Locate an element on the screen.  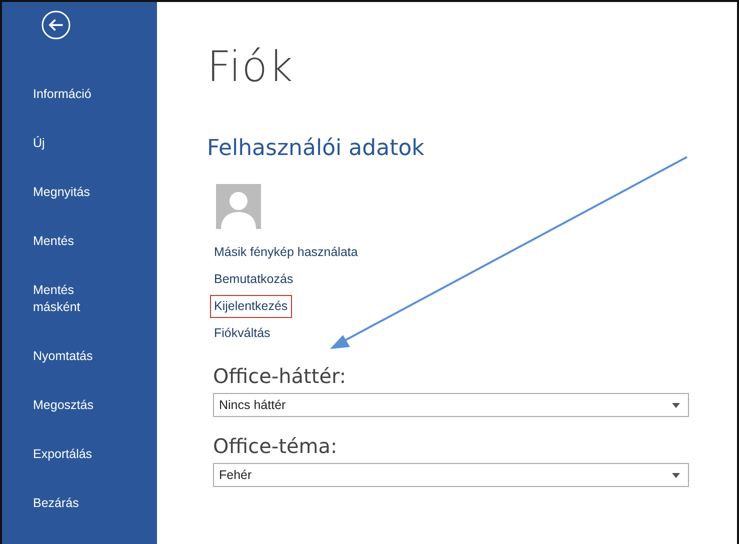
sidebar-item: Mentés is located at coordinates (95, 241).